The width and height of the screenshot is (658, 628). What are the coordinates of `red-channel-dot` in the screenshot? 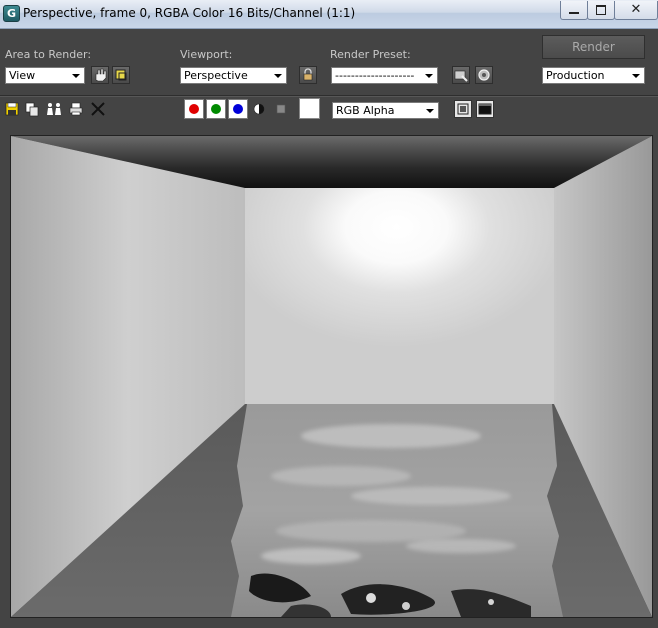 It's located at (194, 109).